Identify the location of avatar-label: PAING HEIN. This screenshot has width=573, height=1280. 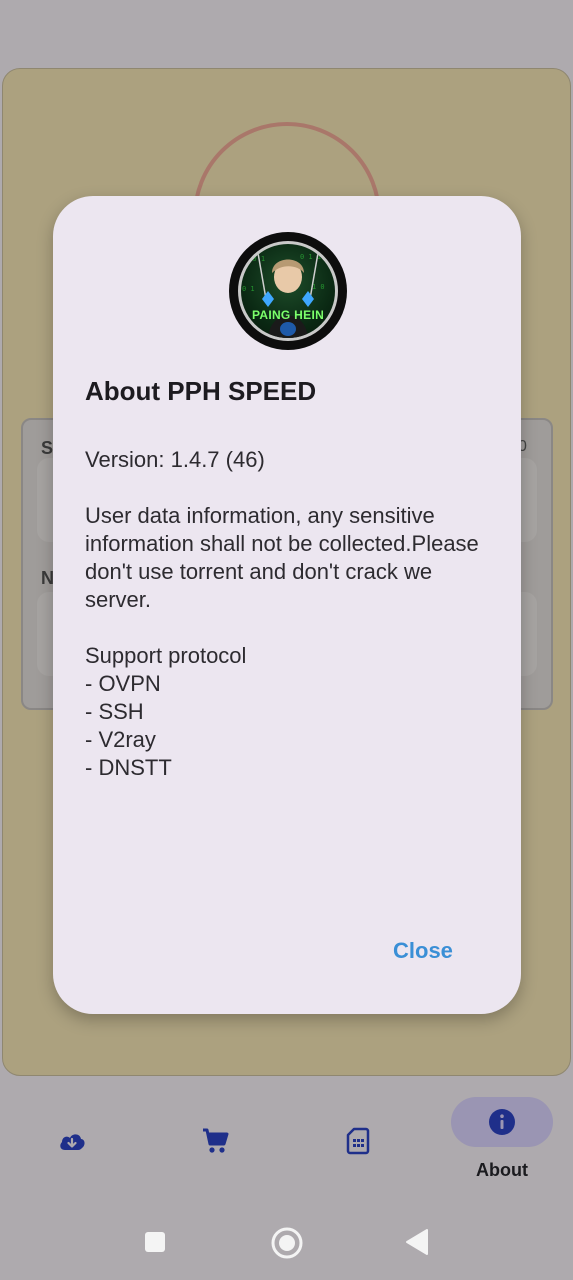
(288, 315).